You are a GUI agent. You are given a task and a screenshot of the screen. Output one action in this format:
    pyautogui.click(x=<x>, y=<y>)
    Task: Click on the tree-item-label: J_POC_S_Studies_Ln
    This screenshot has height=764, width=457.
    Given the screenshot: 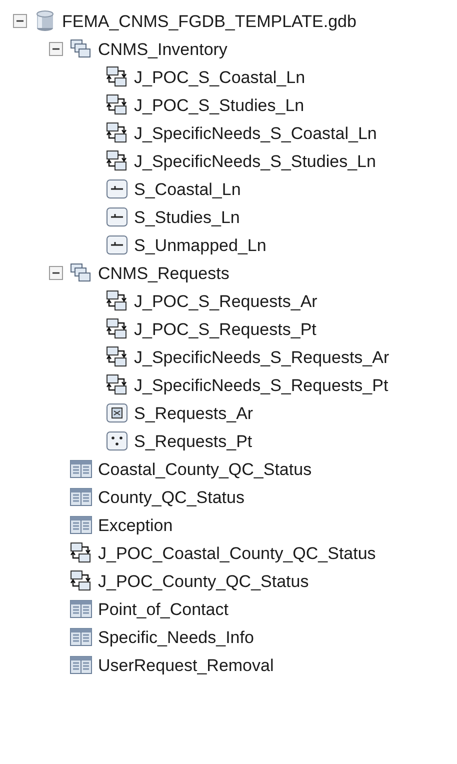 What is the action you would take?
    pyautogui.click(x=219, y=105)
    